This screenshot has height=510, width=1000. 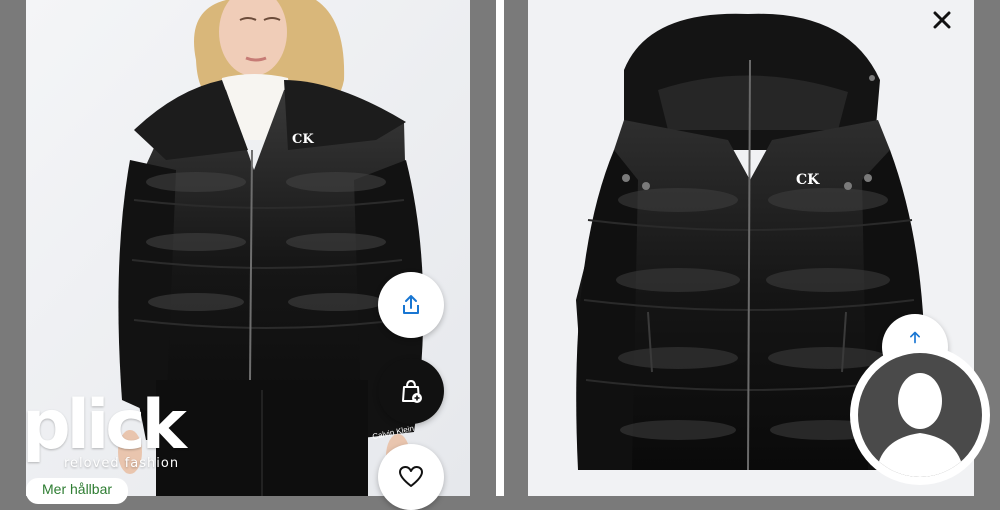 I want to click on share-button, so click(x=411, y=305).